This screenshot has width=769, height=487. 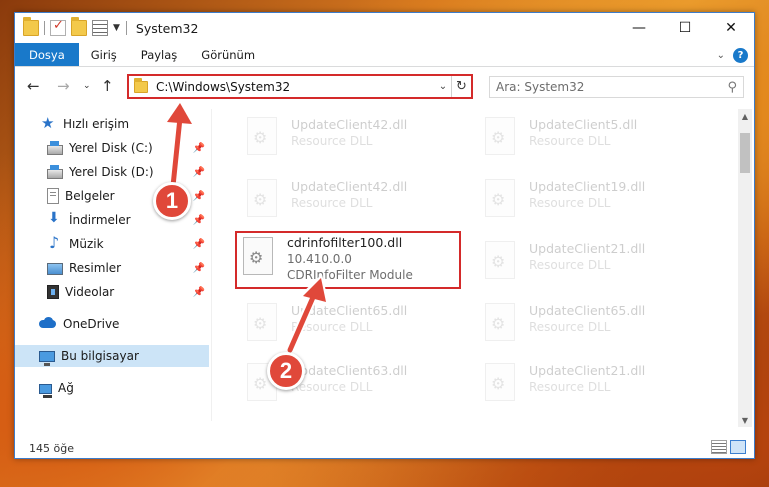 I want to click on maximize-button: ☐, so click(x=685, y=28).